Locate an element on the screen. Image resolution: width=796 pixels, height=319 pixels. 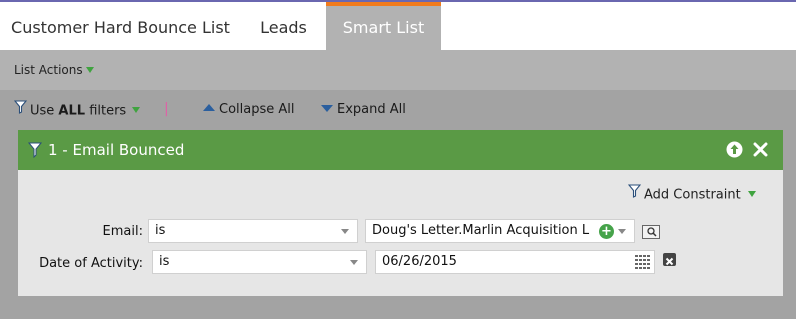
list-actions-menu: List Actions is located at coordinates (54, 70).